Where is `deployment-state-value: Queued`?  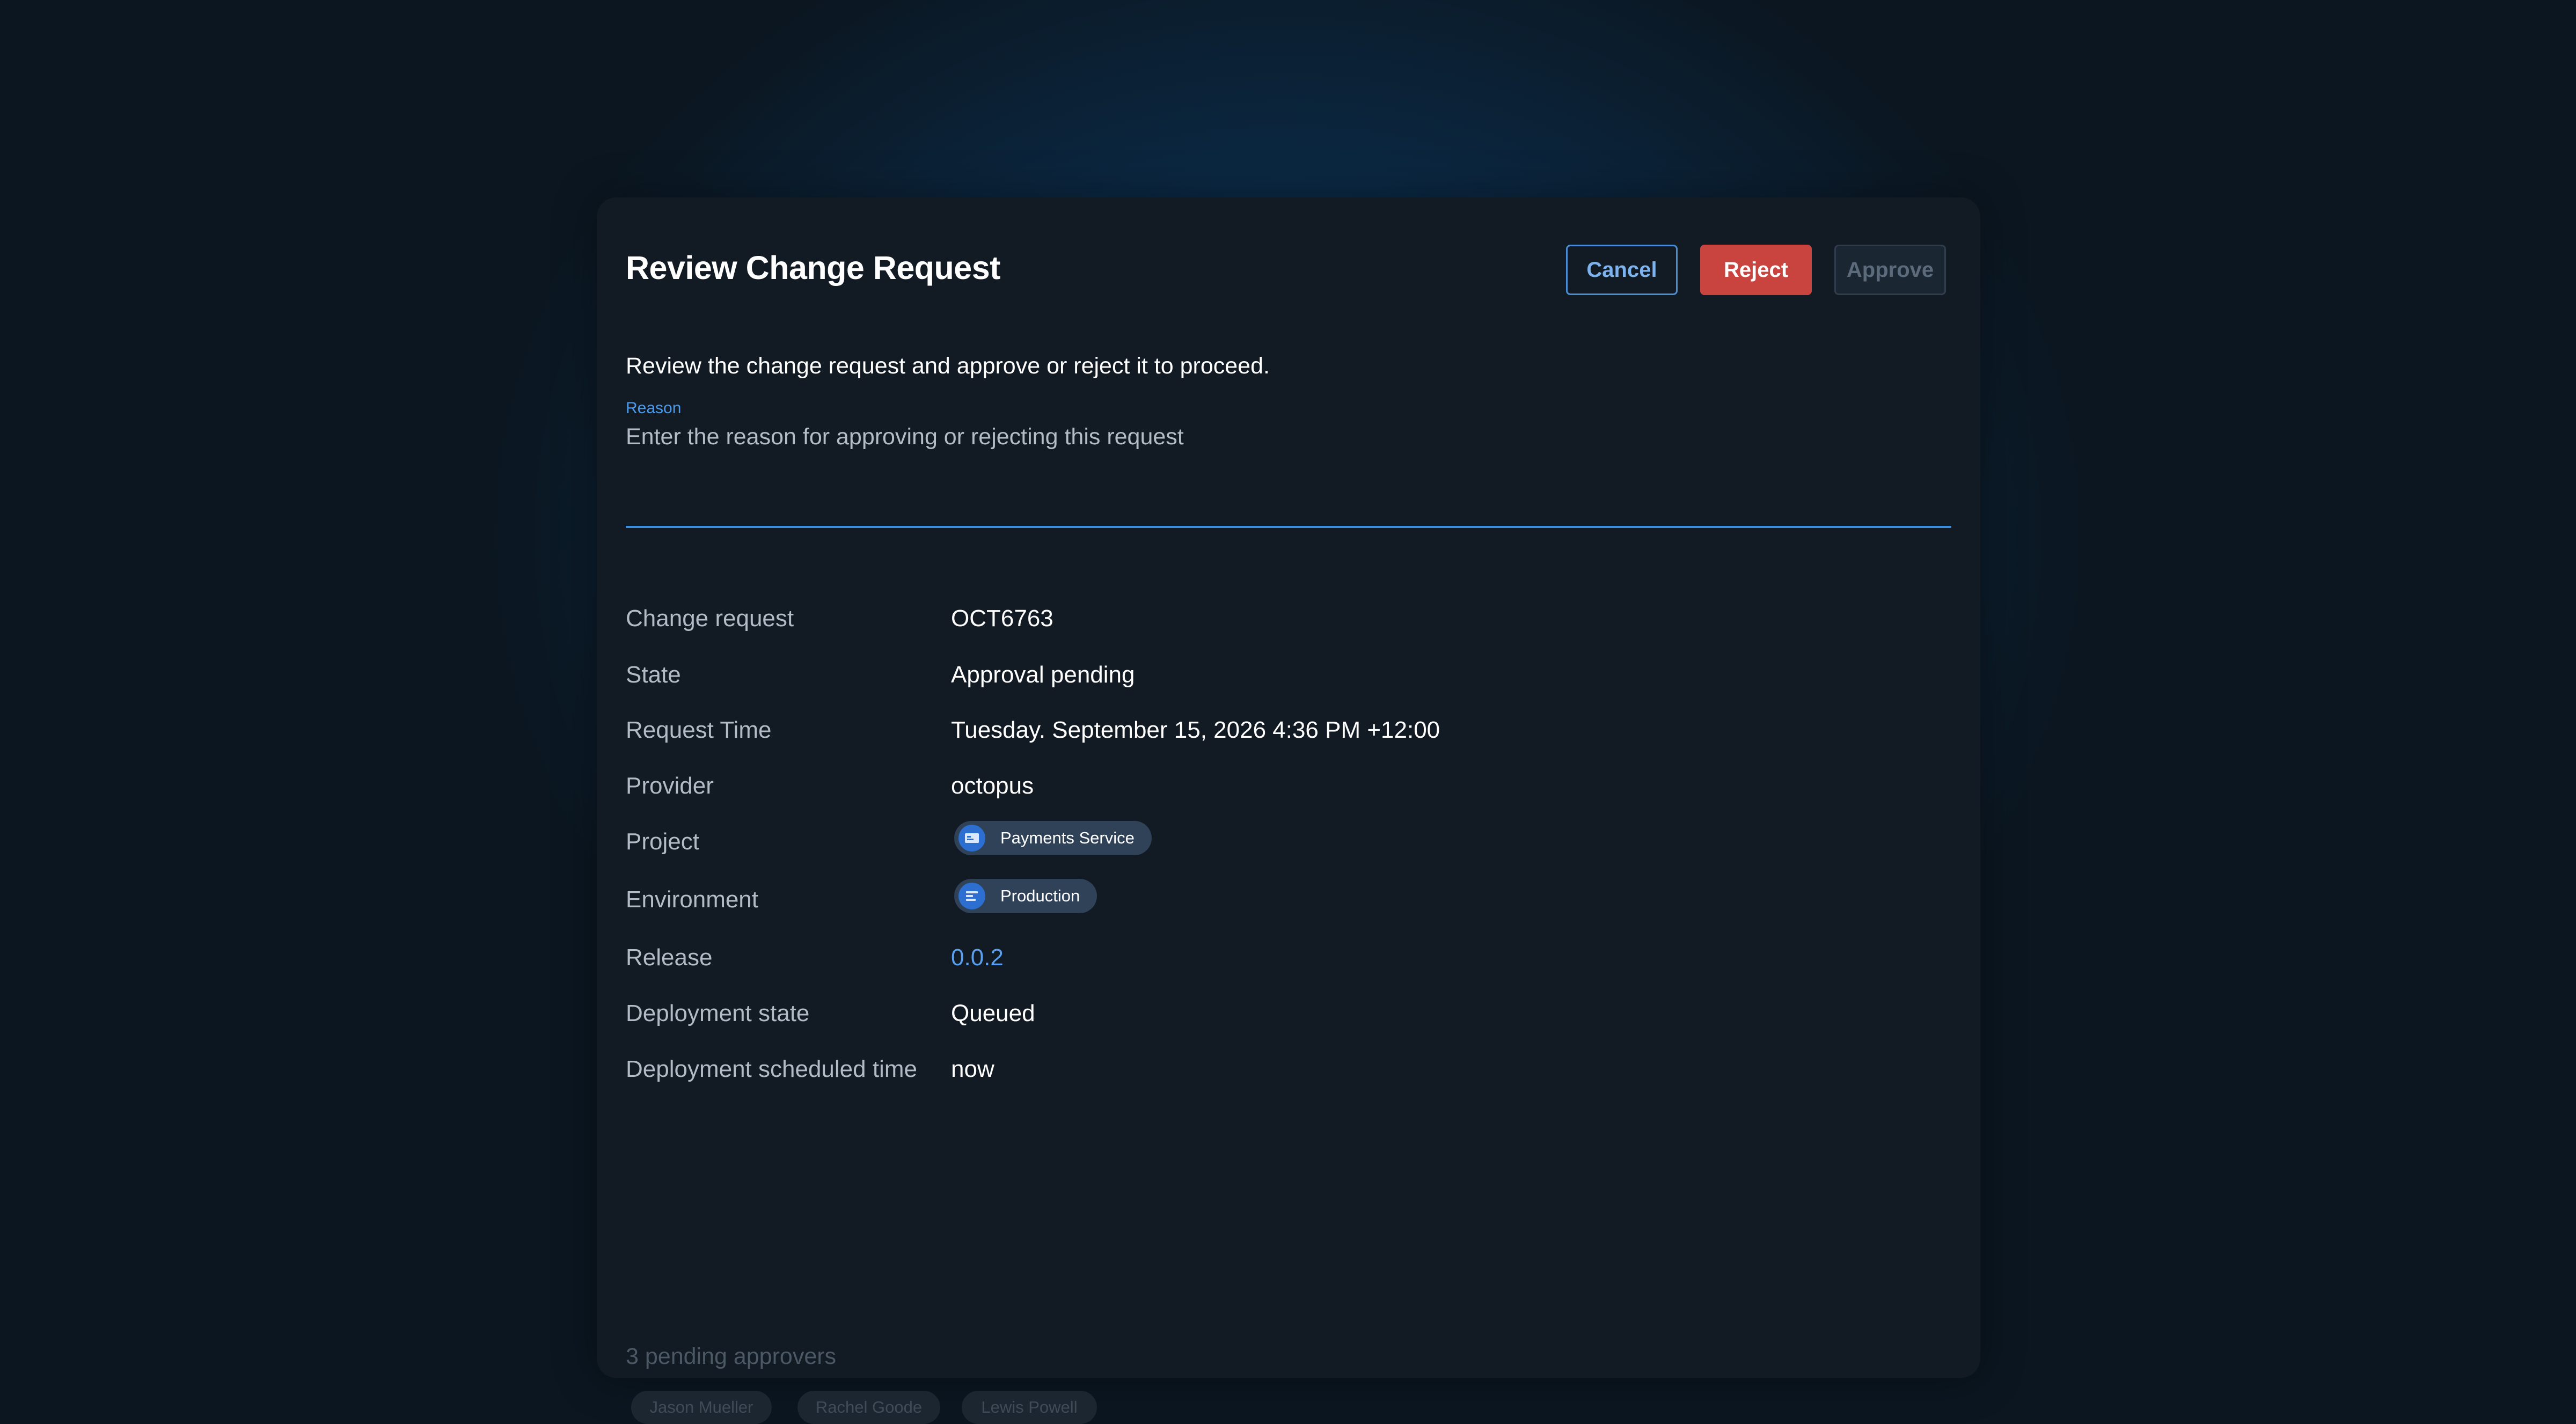 deployment-state-value: Queued is located at coordinates (993, 1013).